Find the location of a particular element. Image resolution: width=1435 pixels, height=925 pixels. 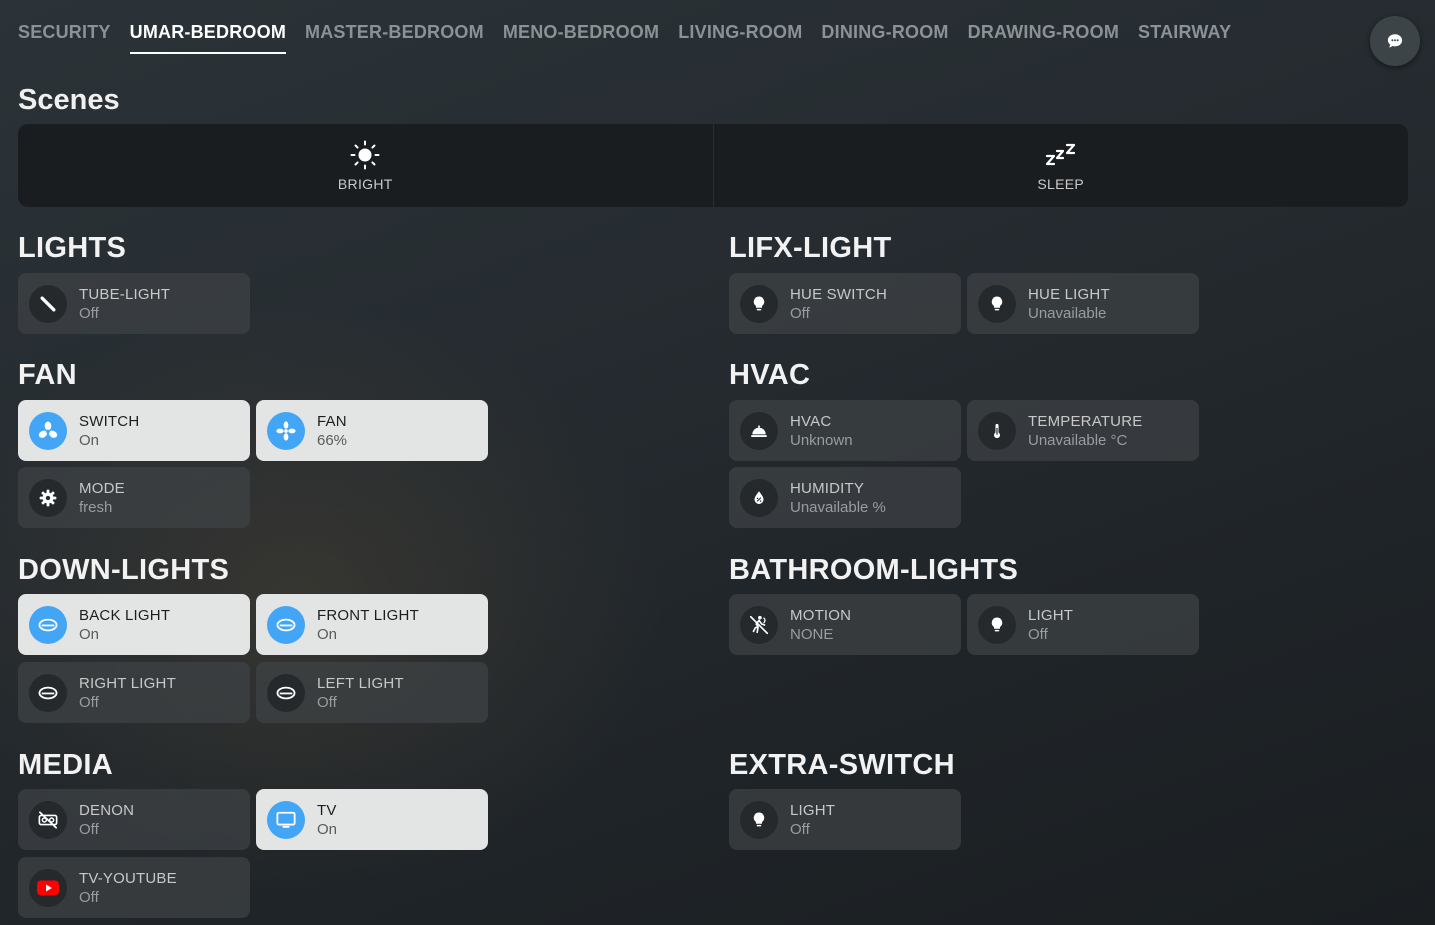

tile-name: HVAC is located at coordinates (811, 421).